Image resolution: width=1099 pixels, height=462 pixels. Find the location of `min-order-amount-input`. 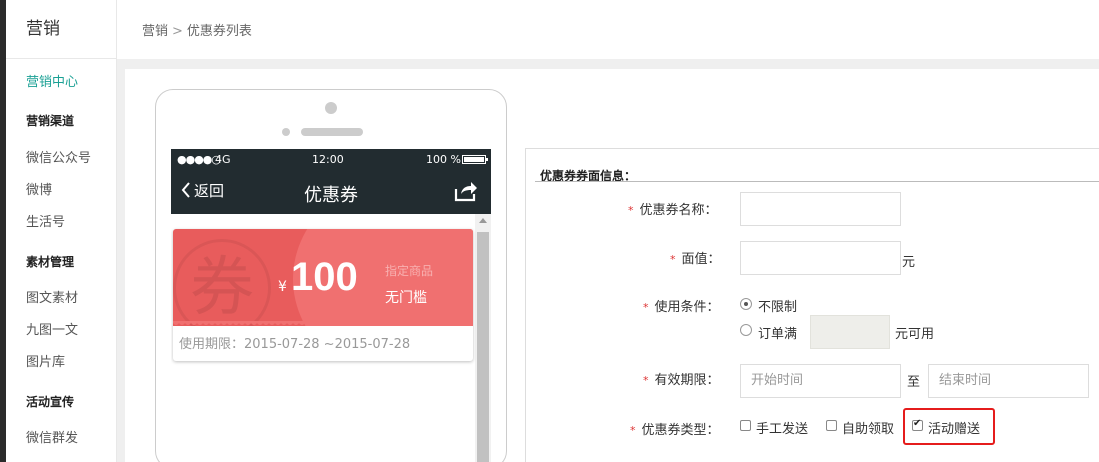

min-order-amount-input is located at coordinates (850, 332).